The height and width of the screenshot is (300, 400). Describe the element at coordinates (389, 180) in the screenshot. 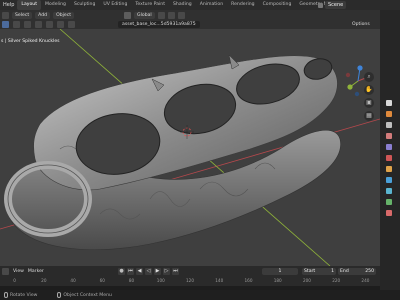

I see `modifier-tab-icon` at that location.